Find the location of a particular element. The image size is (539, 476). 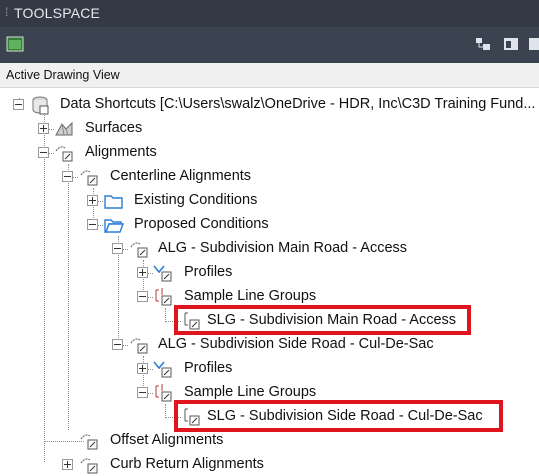

panel-title: TOOLSPACE is located at coordinates (57, 13).